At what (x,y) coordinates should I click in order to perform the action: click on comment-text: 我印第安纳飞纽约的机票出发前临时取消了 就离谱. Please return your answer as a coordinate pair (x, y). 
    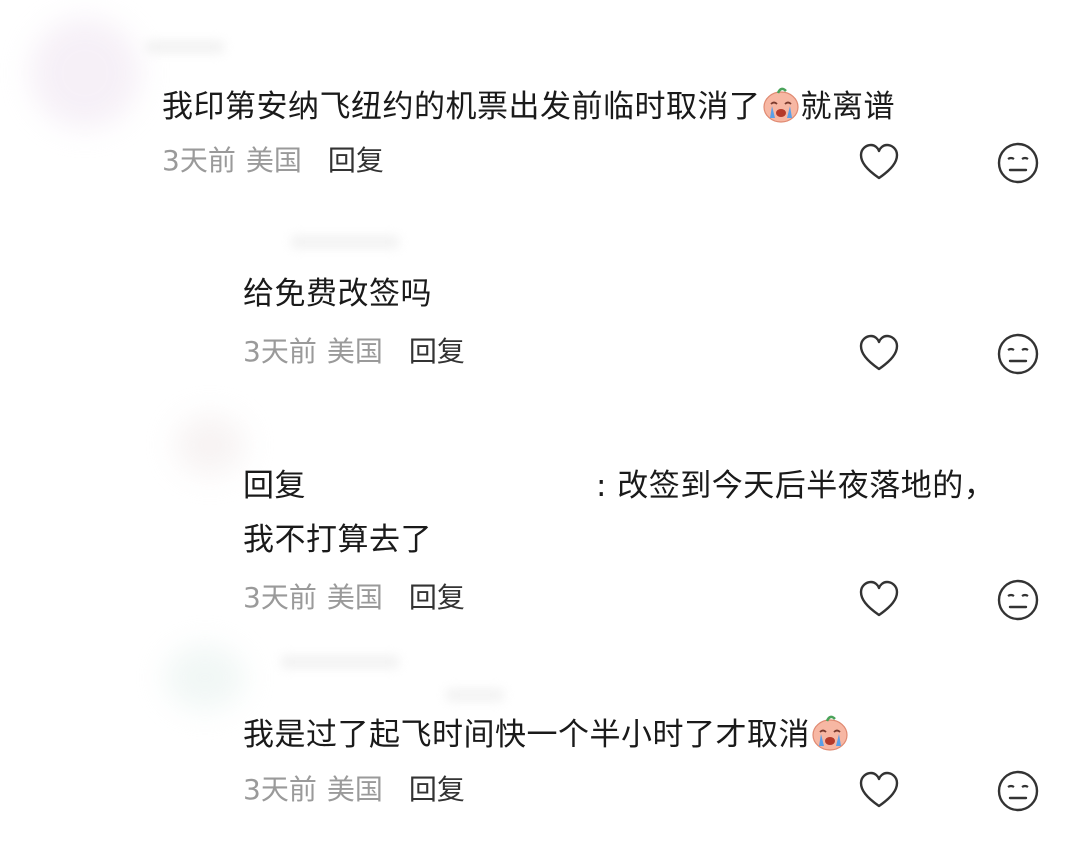
    Looking at the image, I should click on (528, 105).